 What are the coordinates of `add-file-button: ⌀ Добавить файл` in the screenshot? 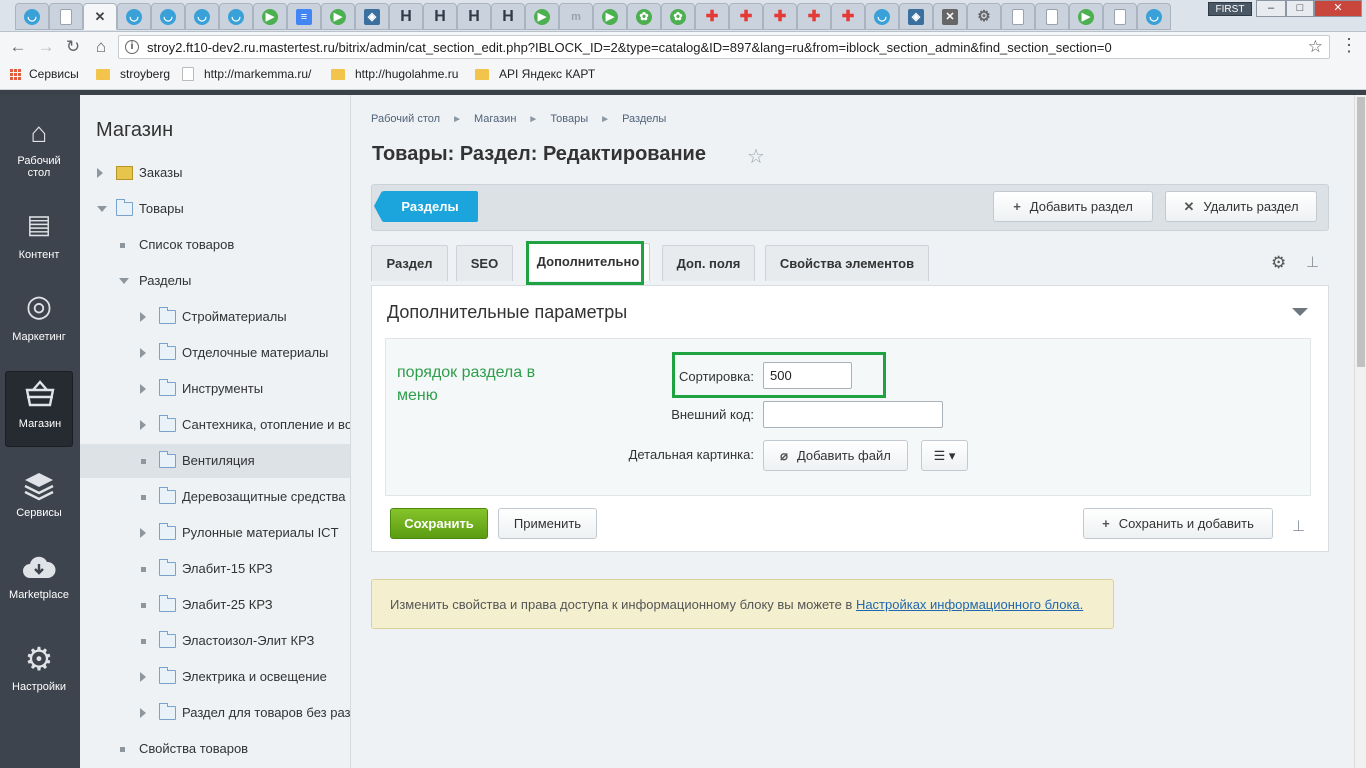 It's located at (835, 455).